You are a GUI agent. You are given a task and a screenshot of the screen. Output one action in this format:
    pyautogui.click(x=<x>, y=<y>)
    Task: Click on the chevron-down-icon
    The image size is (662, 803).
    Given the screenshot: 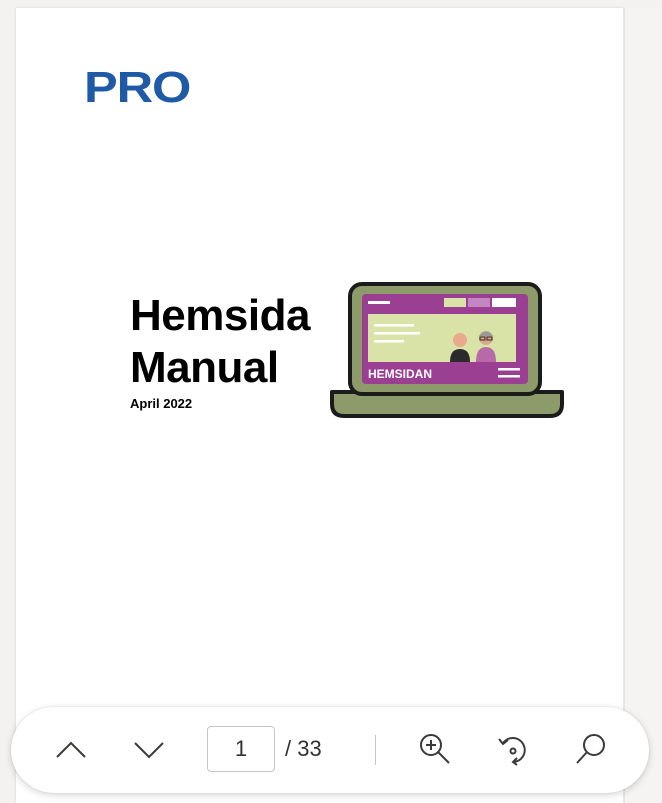 What is the action you would take?
    pyautogui.click(x=149, y=750)
    